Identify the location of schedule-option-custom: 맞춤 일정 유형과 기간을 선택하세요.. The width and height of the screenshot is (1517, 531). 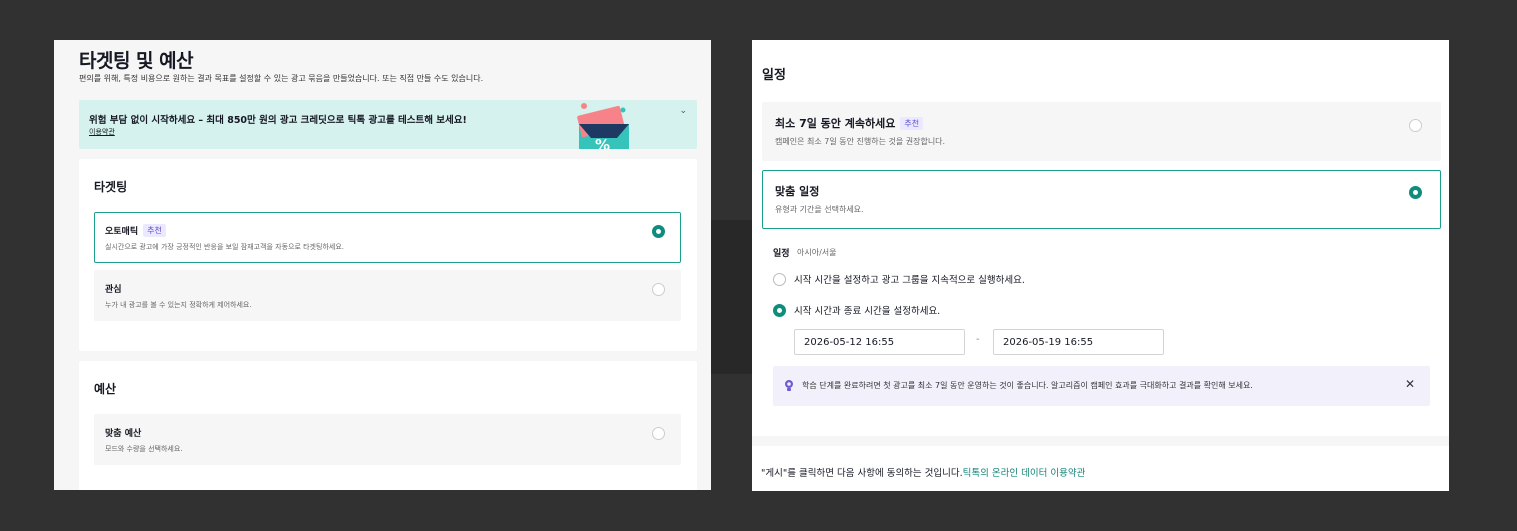
(1101, 199).